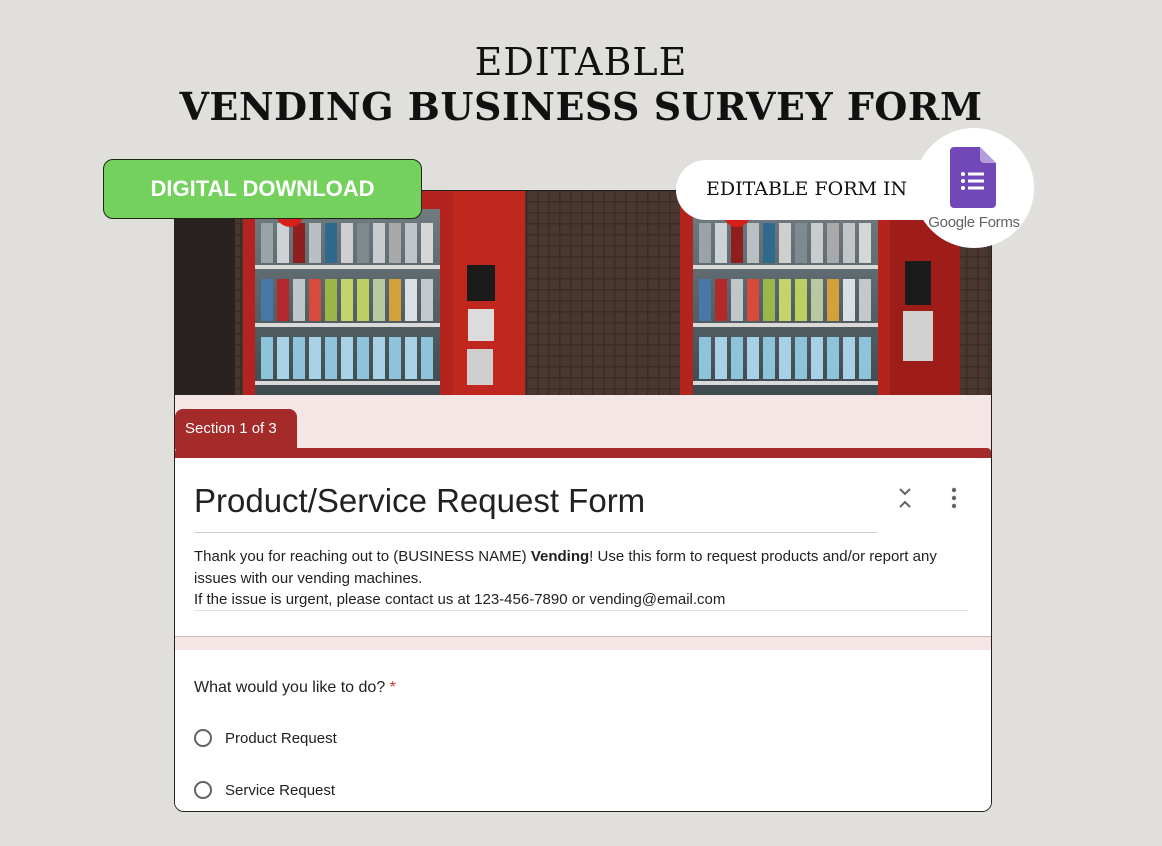 The image size is (1162, 846). What do you see at coordinates (280, 790) in the screenshot?
I see `option-label: Service Request` at bounding box center [280, 790].